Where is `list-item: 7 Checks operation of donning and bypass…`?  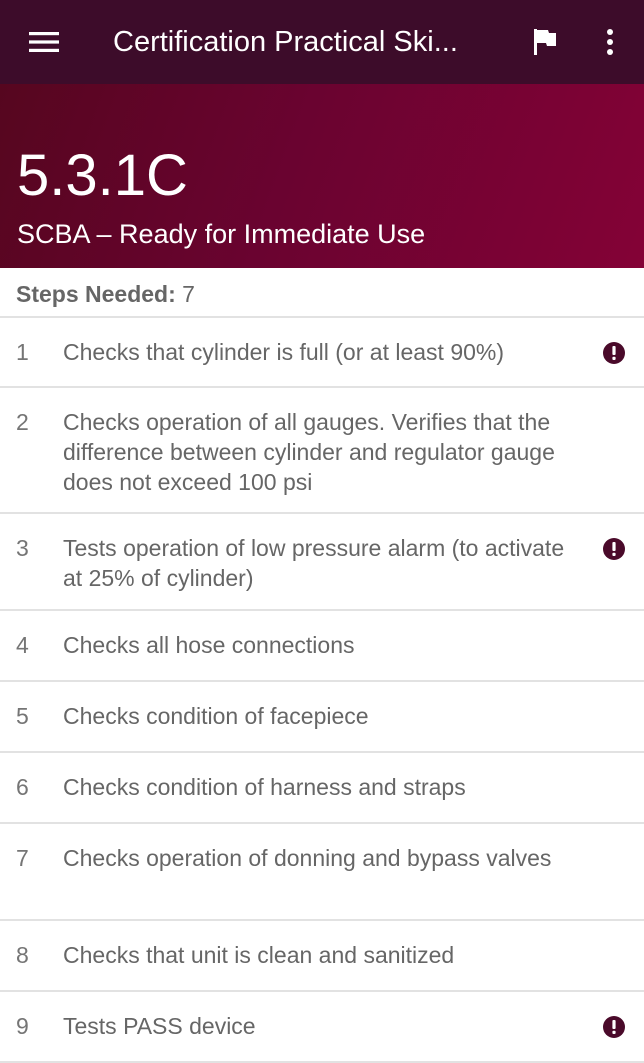 list-item: 7 Checks operation of donning and bypass… is located at coordinates (322, 872).